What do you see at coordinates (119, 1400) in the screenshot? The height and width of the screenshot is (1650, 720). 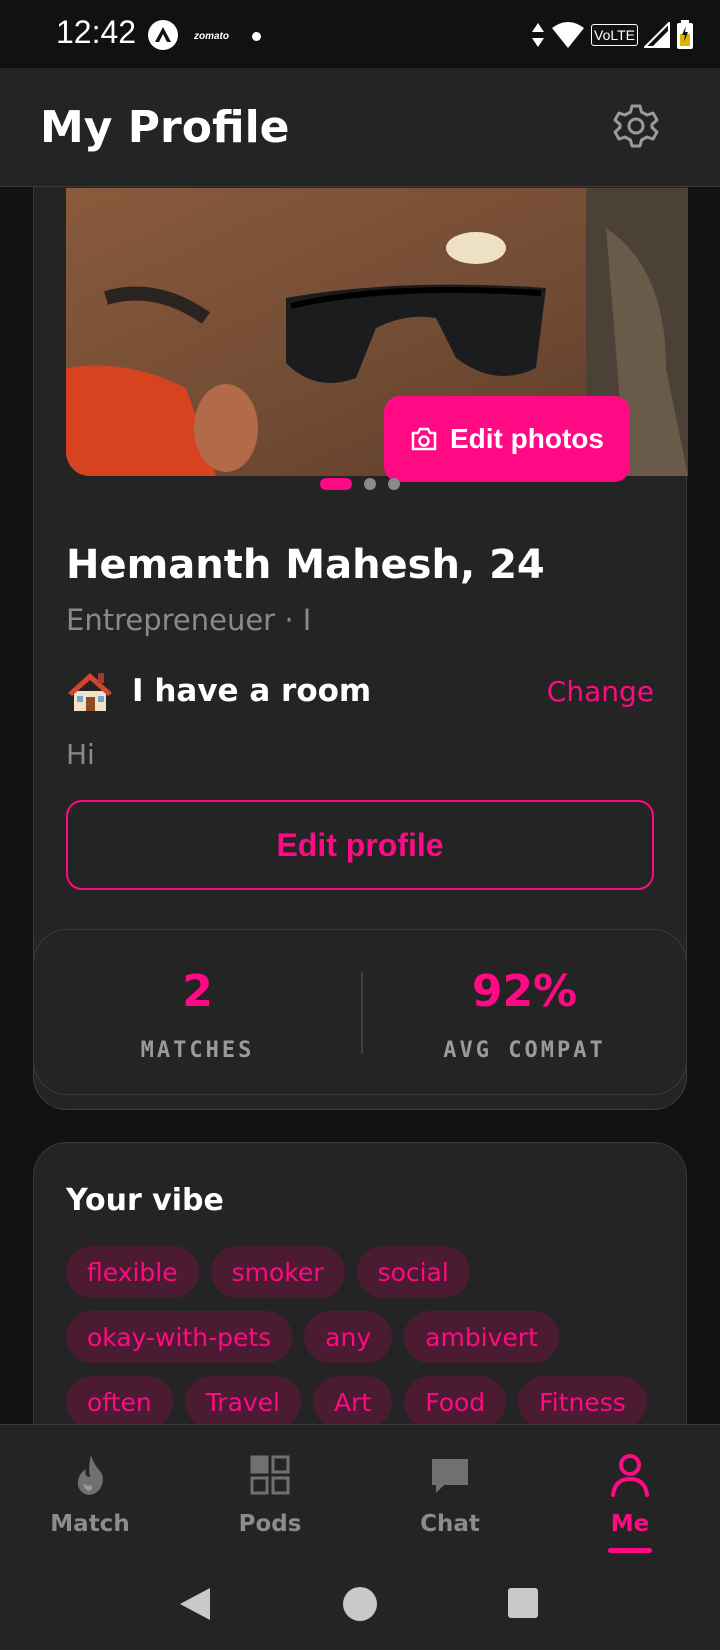 I see `vibe-tag: often` at bounding box center [119, 1400].